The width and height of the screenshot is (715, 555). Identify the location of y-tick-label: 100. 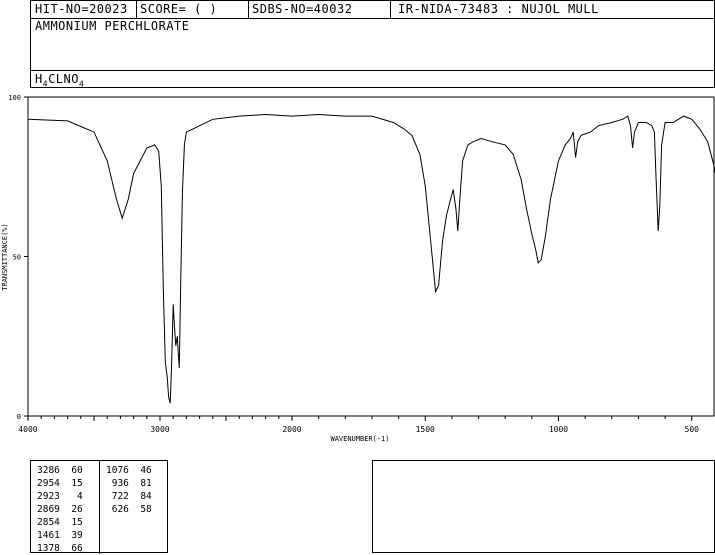
(14, 98).